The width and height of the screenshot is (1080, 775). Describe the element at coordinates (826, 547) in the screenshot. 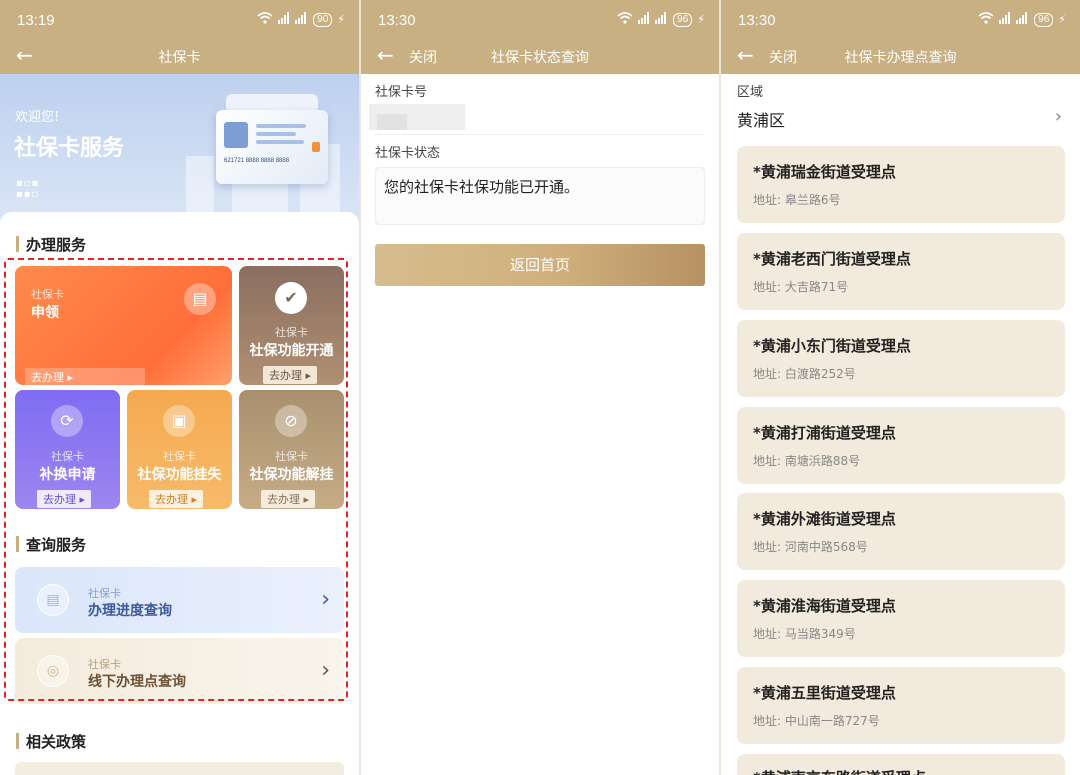

I see `address-value: 河南中路568号` at that location.